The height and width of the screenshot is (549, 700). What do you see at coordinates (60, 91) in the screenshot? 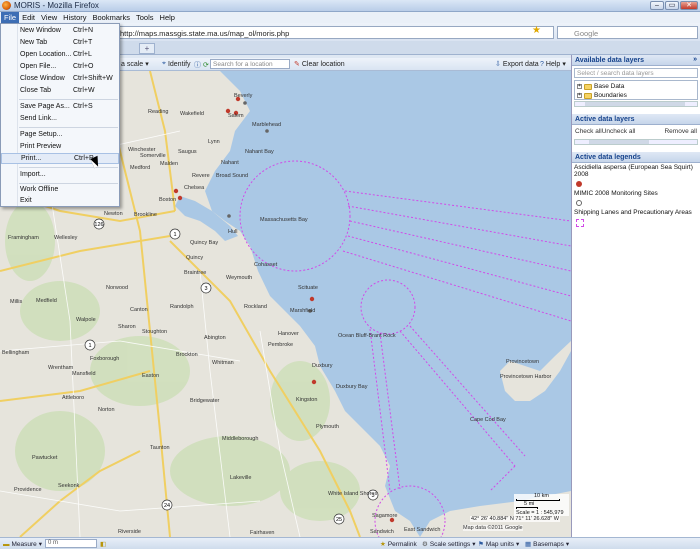
I see `menu-item-close-tab: Close Tab Ctrl+W` at bounding box center [60, 91].